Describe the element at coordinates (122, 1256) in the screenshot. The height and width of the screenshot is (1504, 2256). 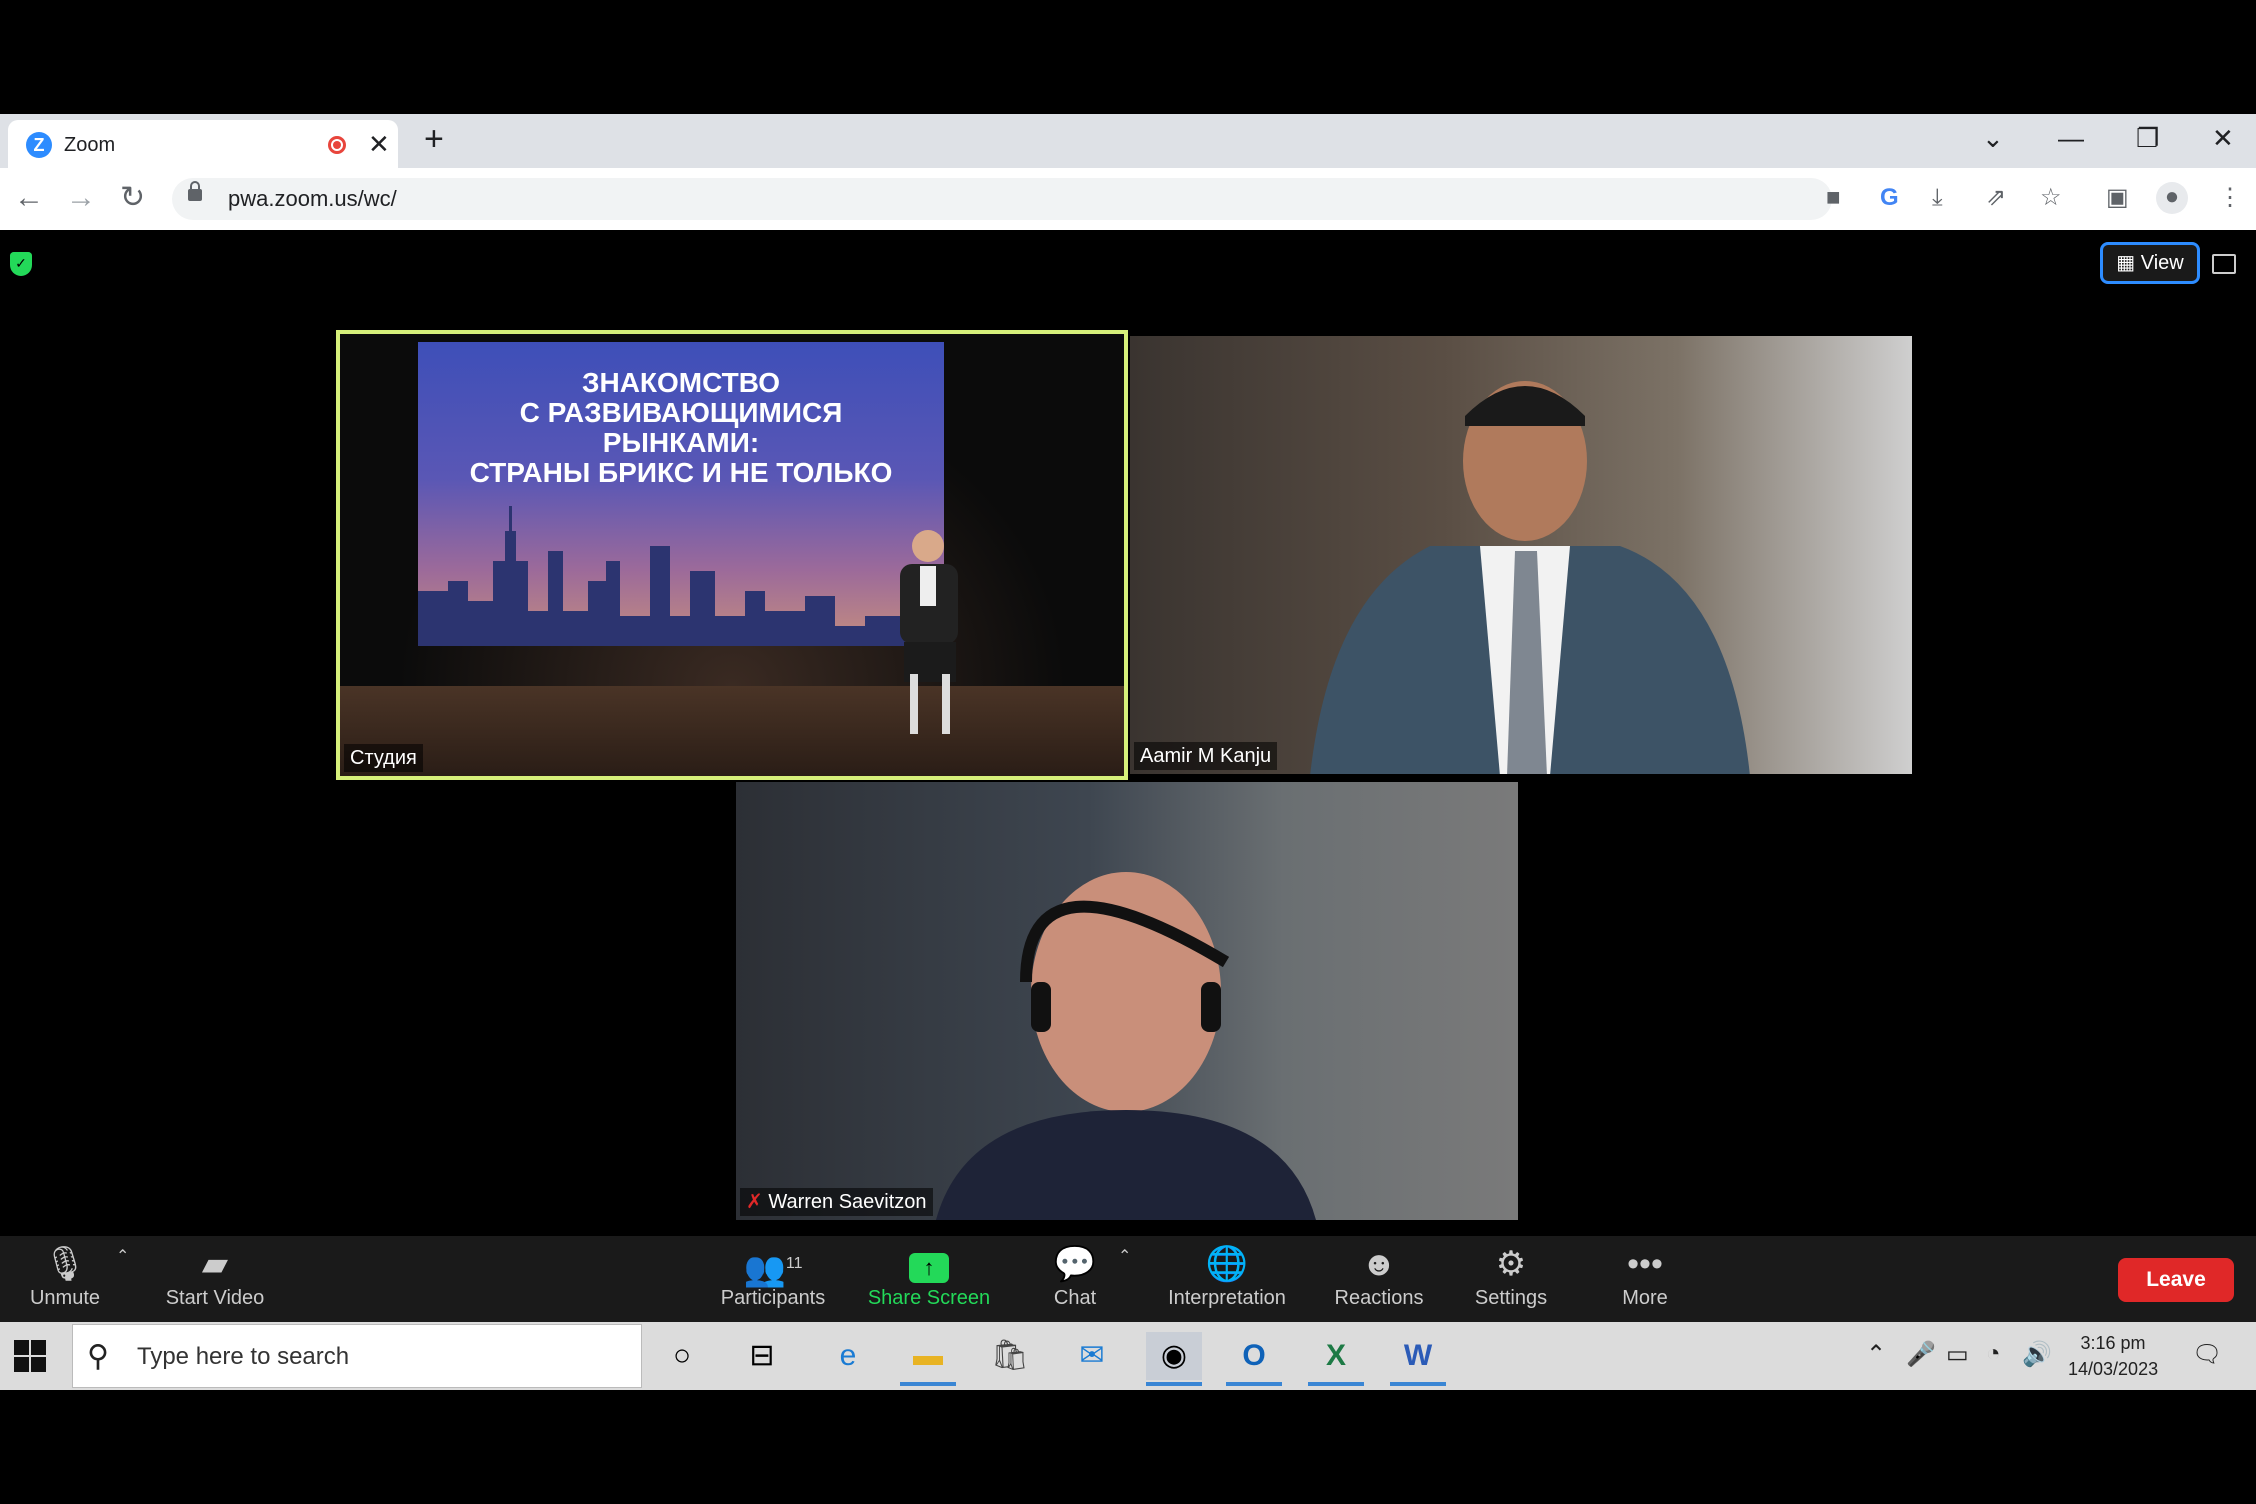
I see `audio-options-chevron-icon: ⌃` at that location.